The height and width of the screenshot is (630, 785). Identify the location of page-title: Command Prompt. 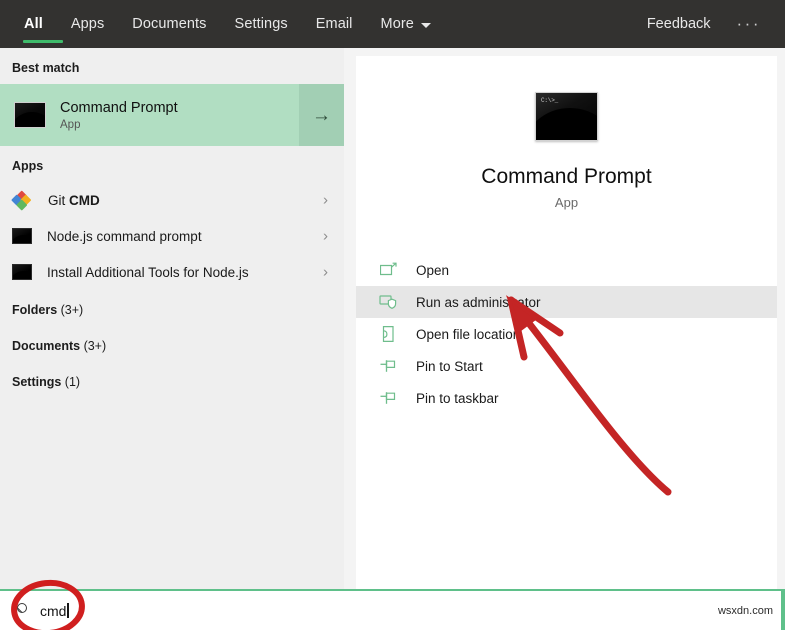
(566, 176).